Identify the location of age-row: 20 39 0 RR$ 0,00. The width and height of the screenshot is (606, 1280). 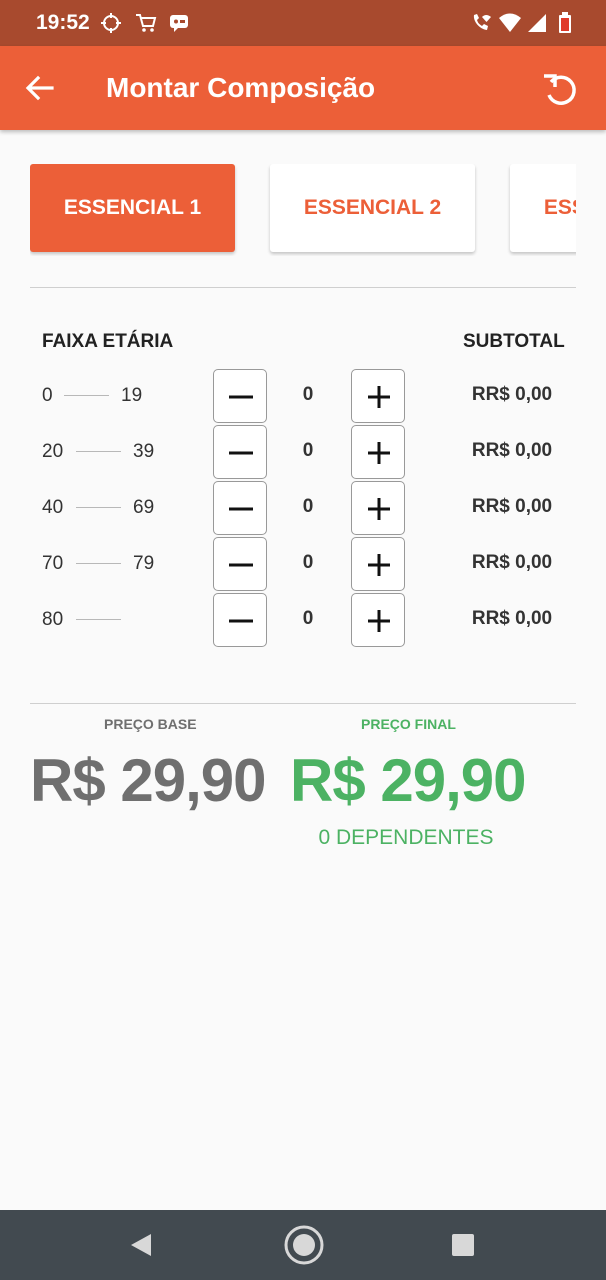
(303, 452).